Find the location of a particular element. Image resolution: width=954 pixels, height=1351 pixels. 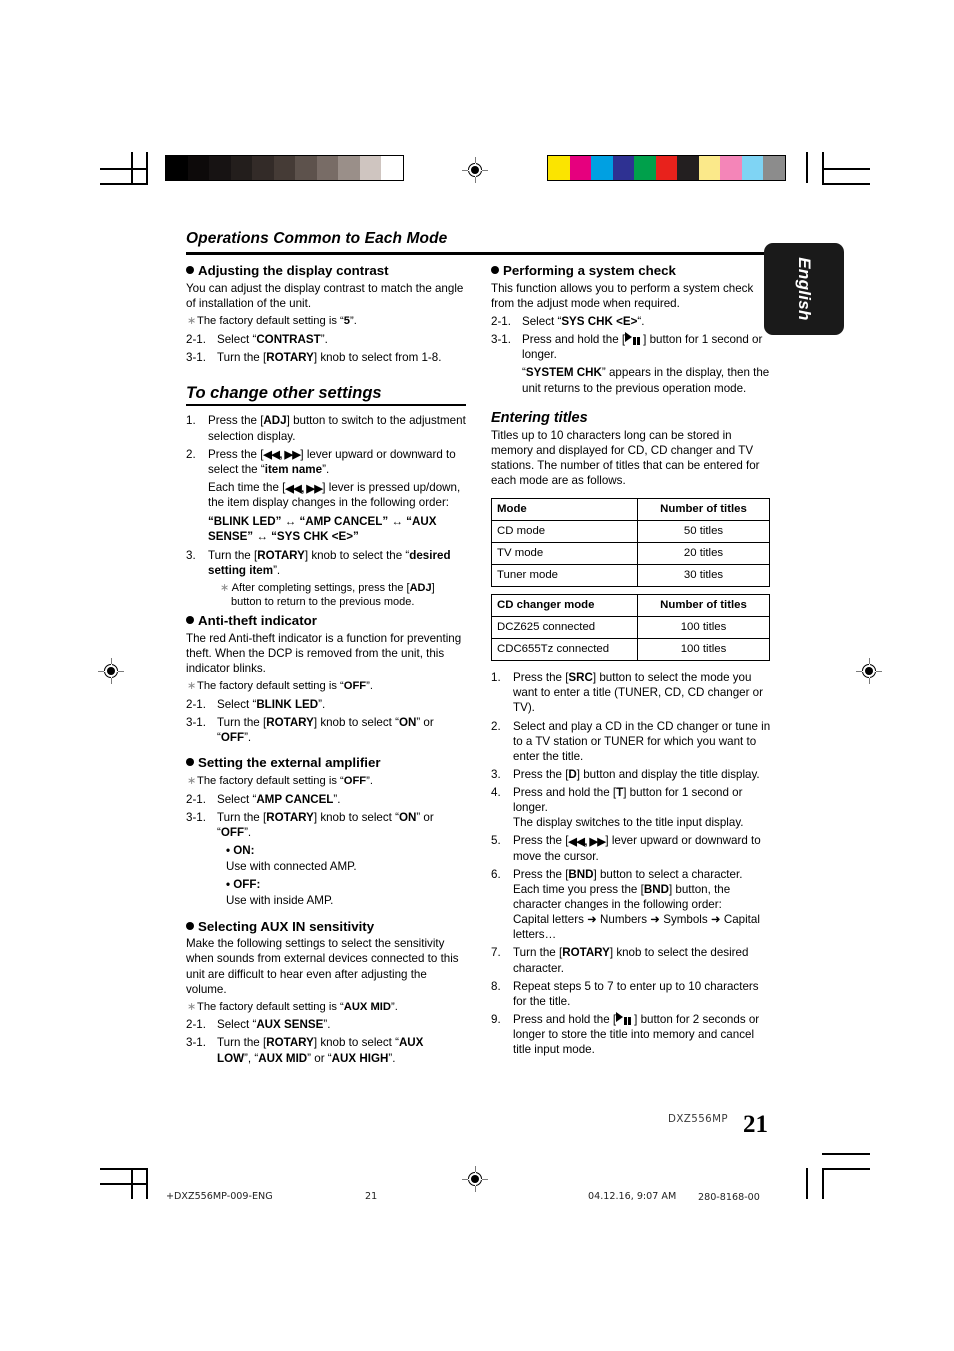

step-antitheft-select: 2-1. Select “BLINK LED”. is located at coordinates (256, 704).